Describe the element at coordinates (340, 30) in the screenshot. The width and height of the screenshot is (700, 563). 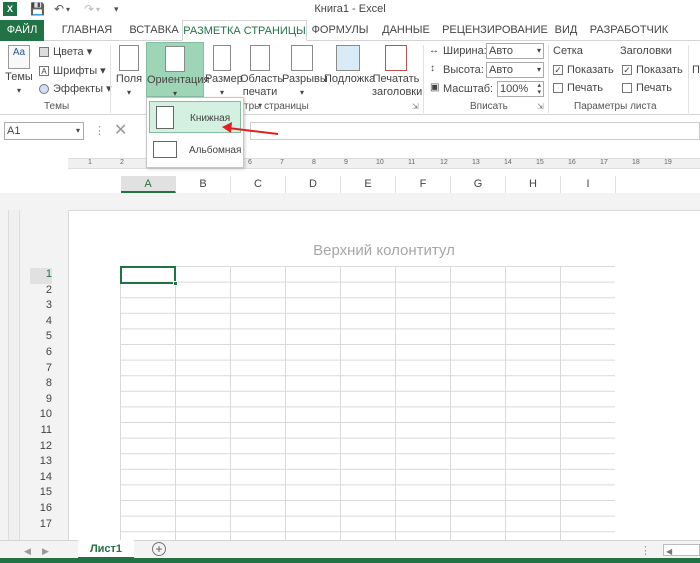
I see `tab-formulas: ФОРМУЛЫ` at that location.